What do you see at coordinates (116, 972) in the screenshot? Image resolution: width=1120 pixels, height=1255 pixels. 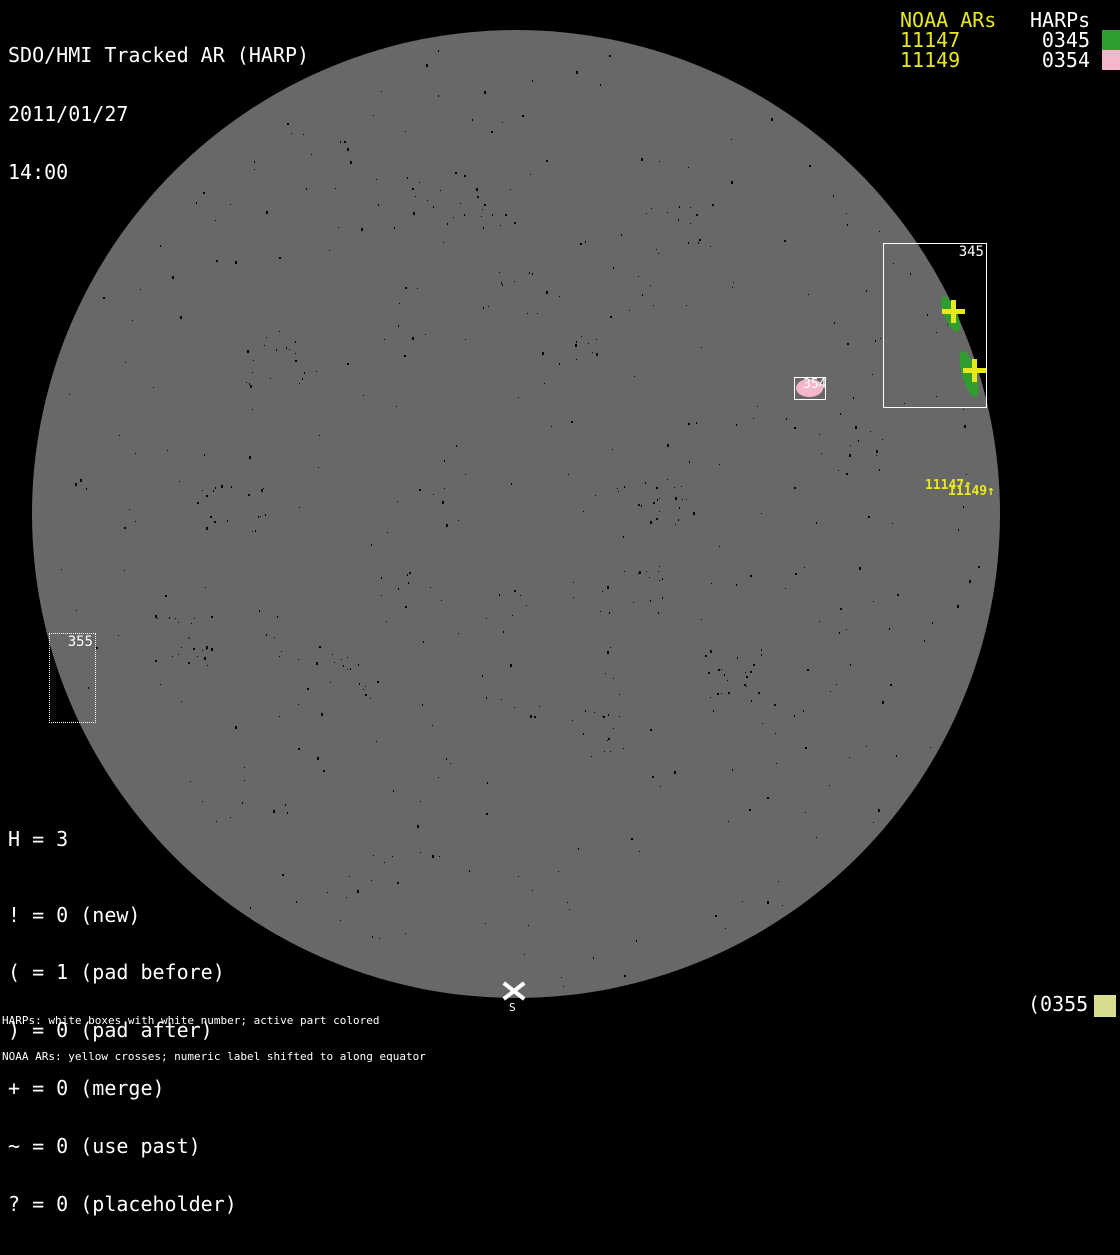 I see `flag-line-pad-before: ( = 1 (pad before)` at bounding box center [116, 972].